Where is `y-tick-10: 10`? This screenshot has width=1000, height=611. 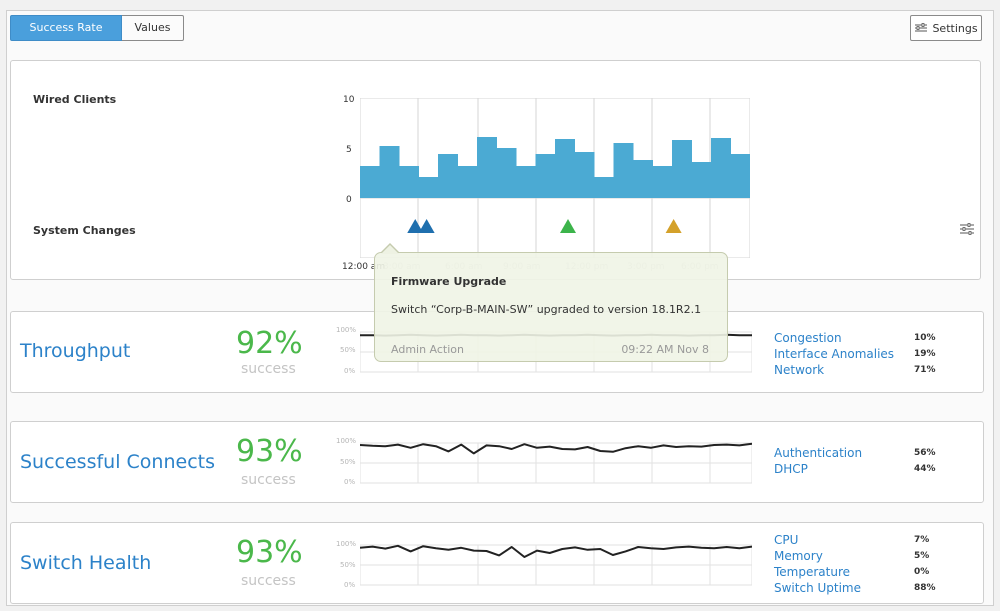 y-tick-10: 10 is located at coordinates (349, 100).